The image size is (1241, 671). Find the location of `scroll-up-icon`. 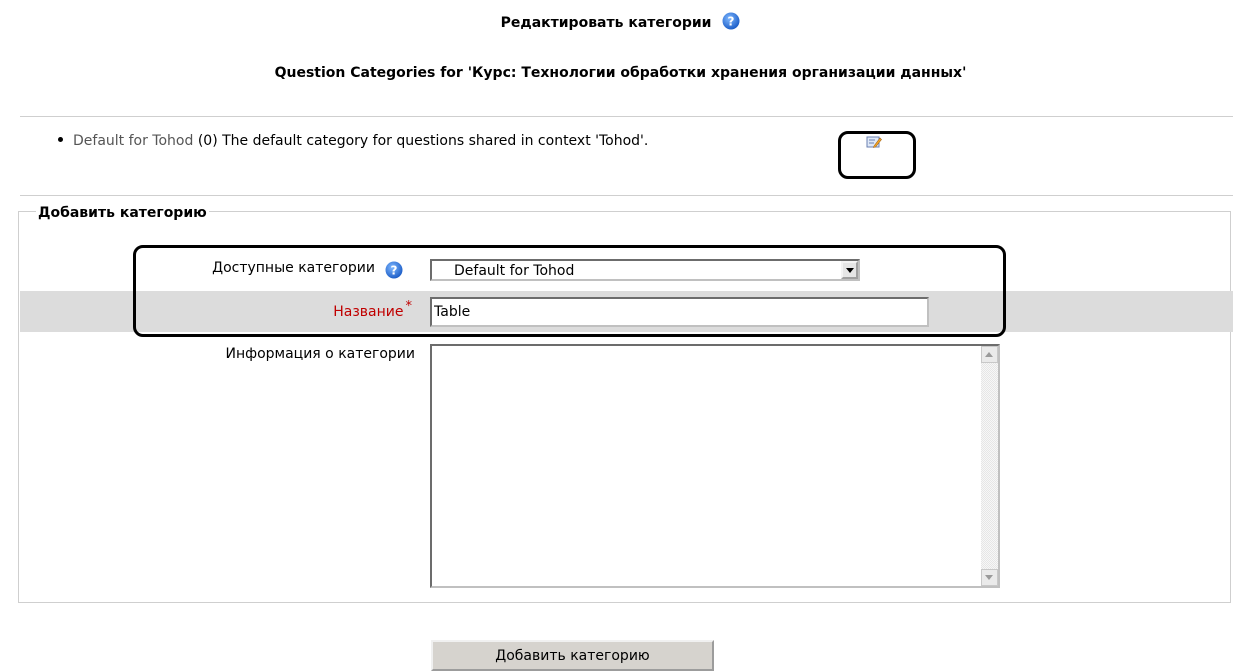

scroll-up-icon is located at coordinates (989, 354).